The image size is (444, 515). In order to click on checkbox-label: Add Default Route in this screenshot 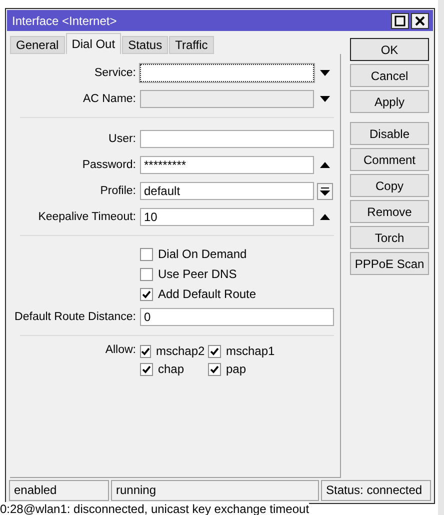, I will do `click(207, 294)`.